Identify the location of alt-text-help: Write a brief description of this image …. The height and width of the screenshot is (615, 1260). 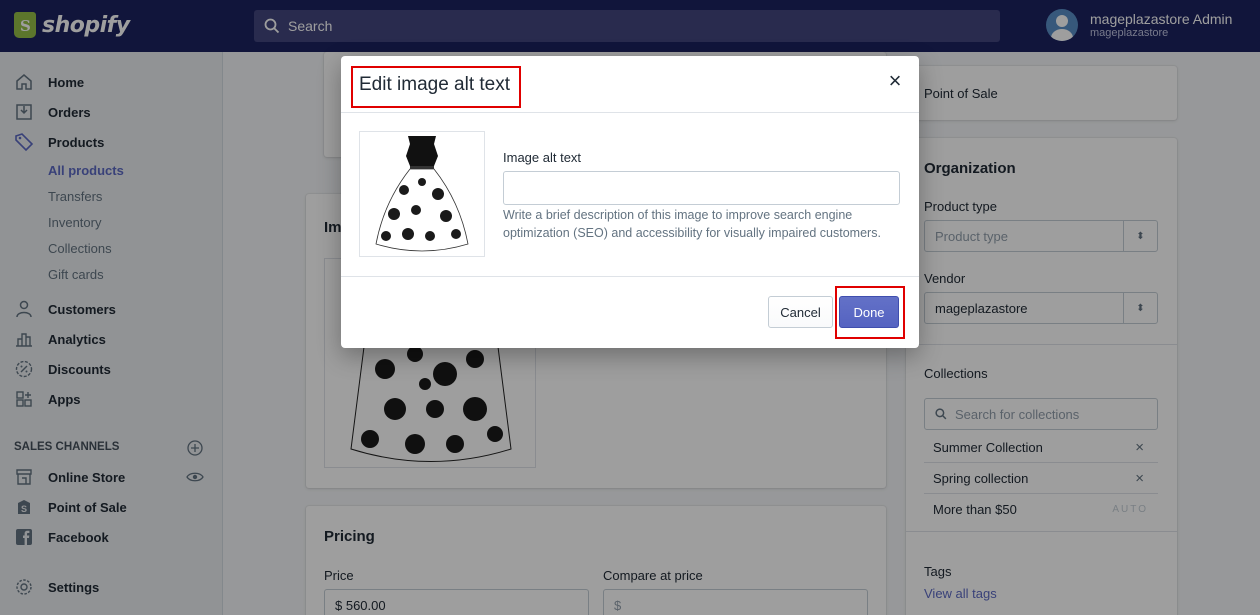
(692, 224).